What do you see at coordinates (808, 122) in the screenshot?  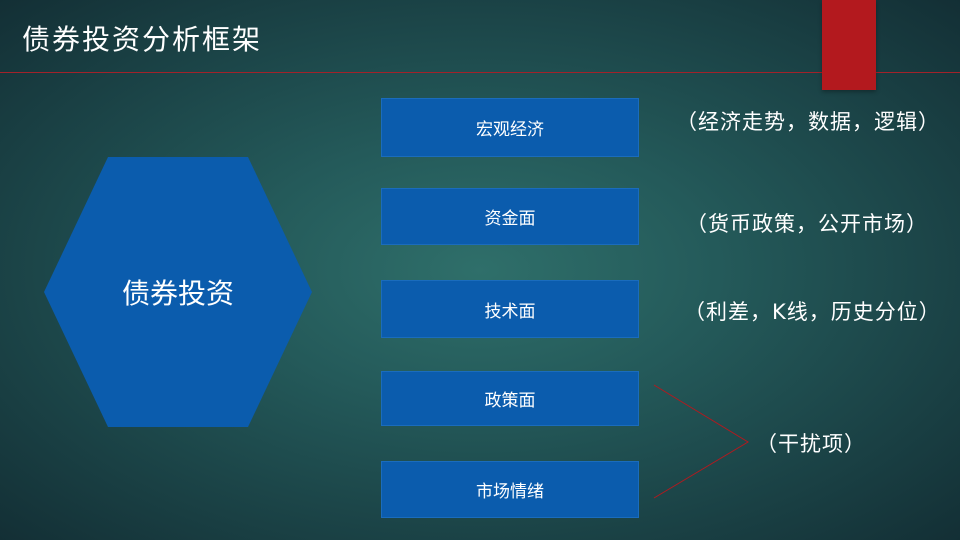 I see `note-macro: （经济走势，数据，逻辑）` at bounding box center [808, 122].